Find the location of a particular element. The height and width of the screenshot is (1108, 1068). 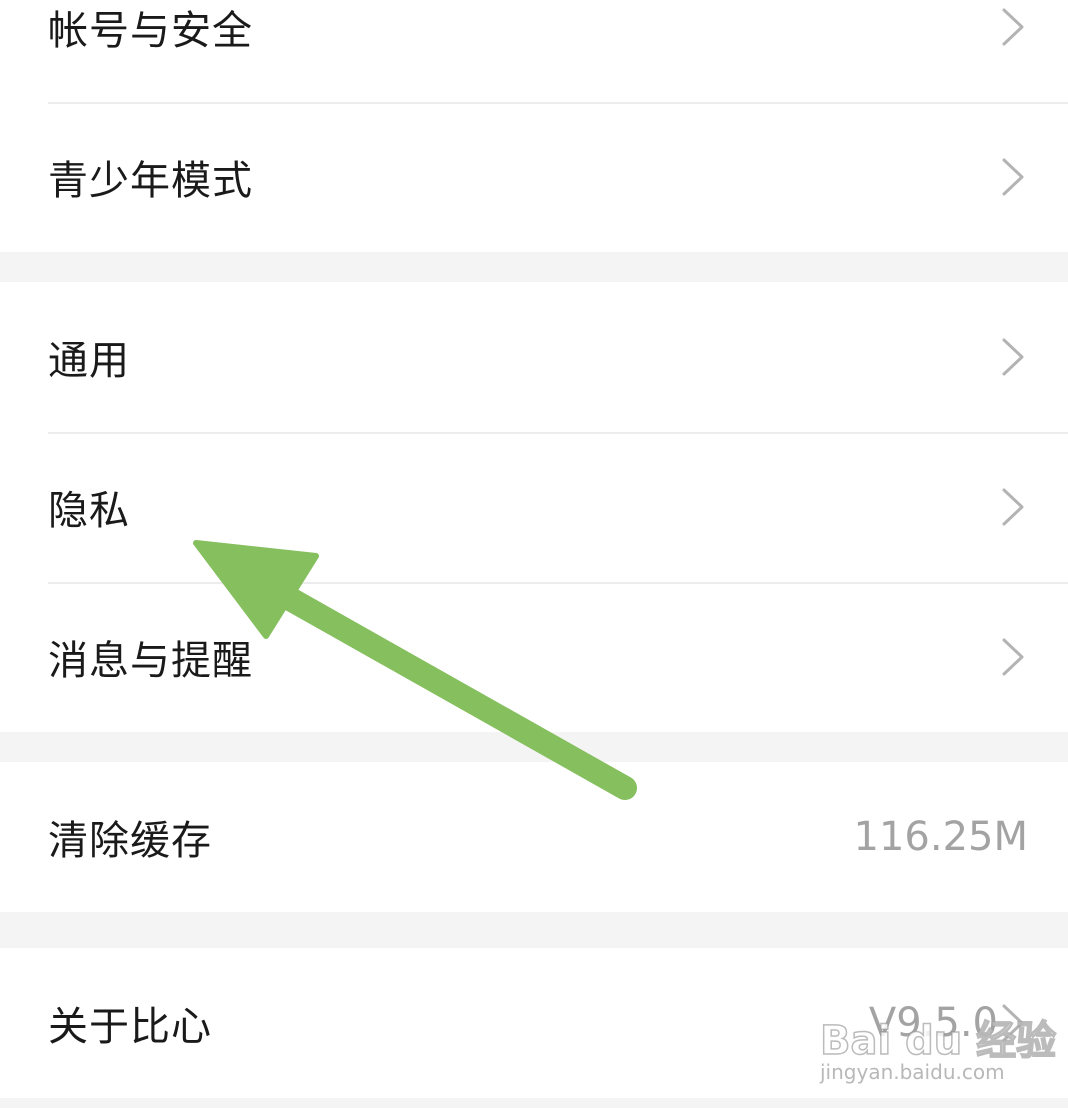

settings-group-about: 关于比心 V9.5.0 is located at coordinates (534, 1023).